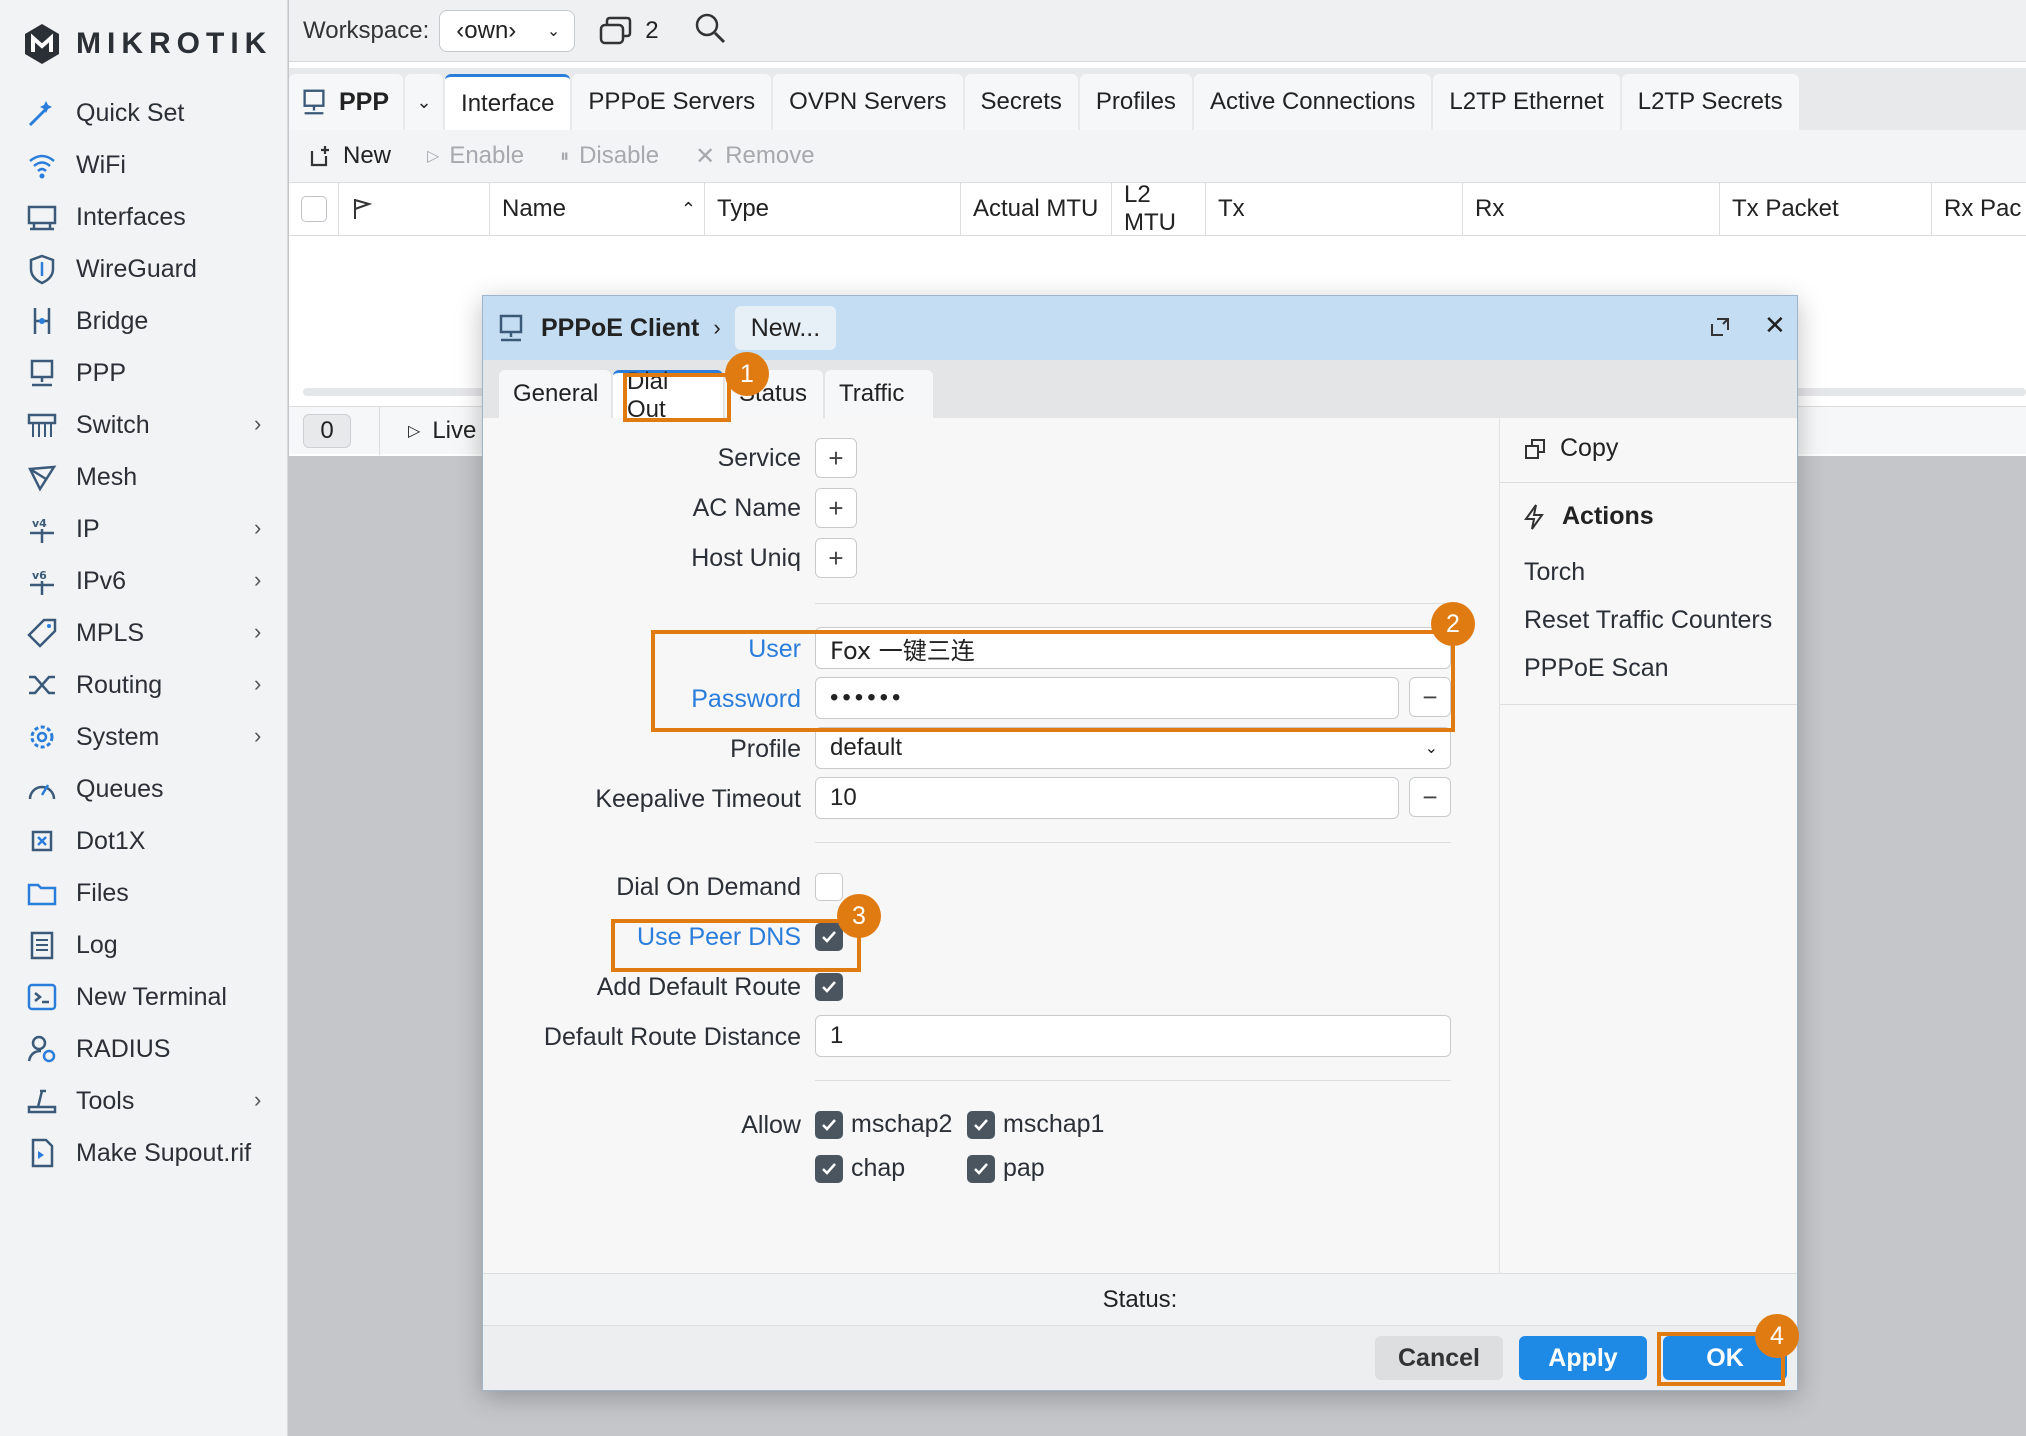 The width and height of the screenshot is (2026, 1436). Describe the element at coordinates (144, 529) in the screenshot. I see `sidebar-item-ip: v4 IP ›` at that location.